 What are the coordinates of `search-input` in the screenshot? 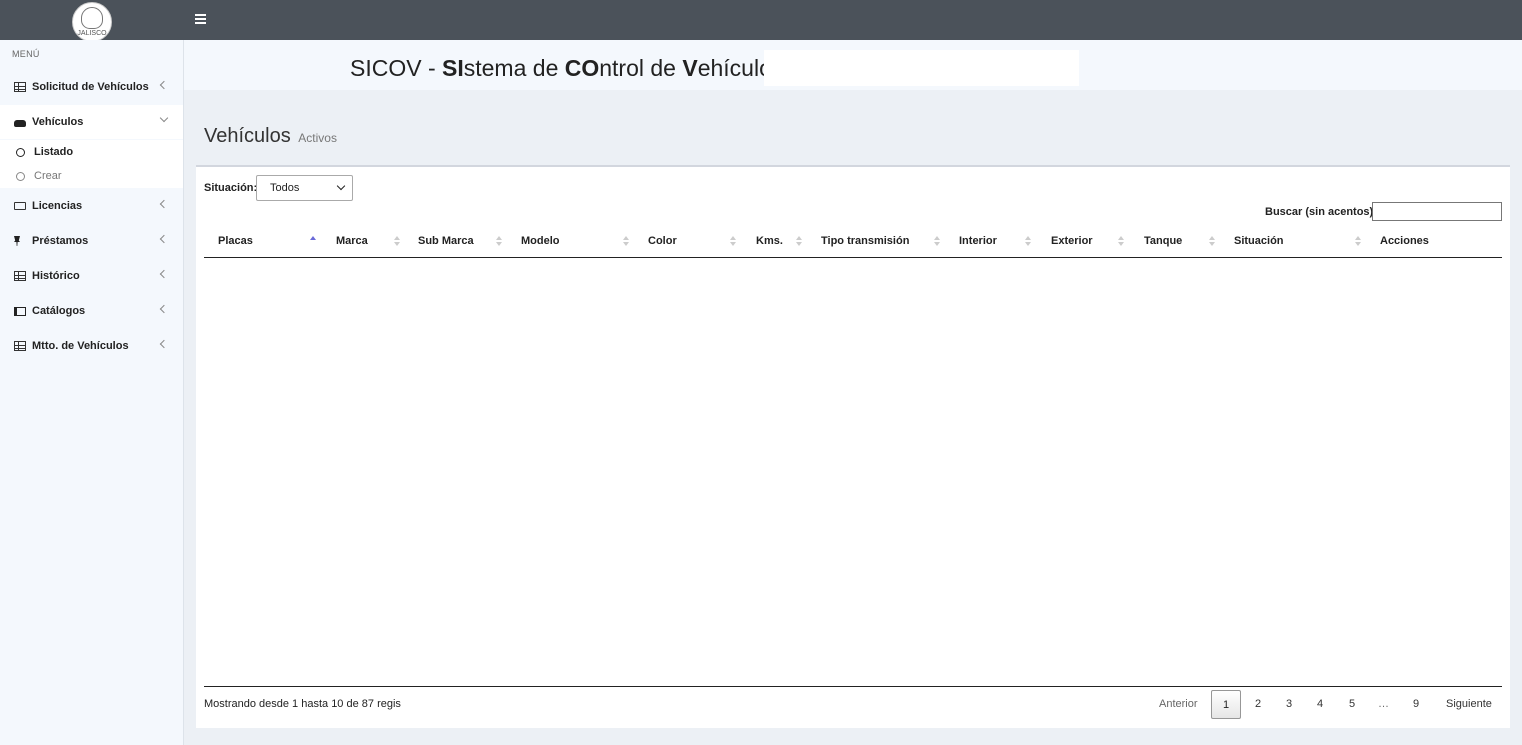 It's located at (1437, 211).